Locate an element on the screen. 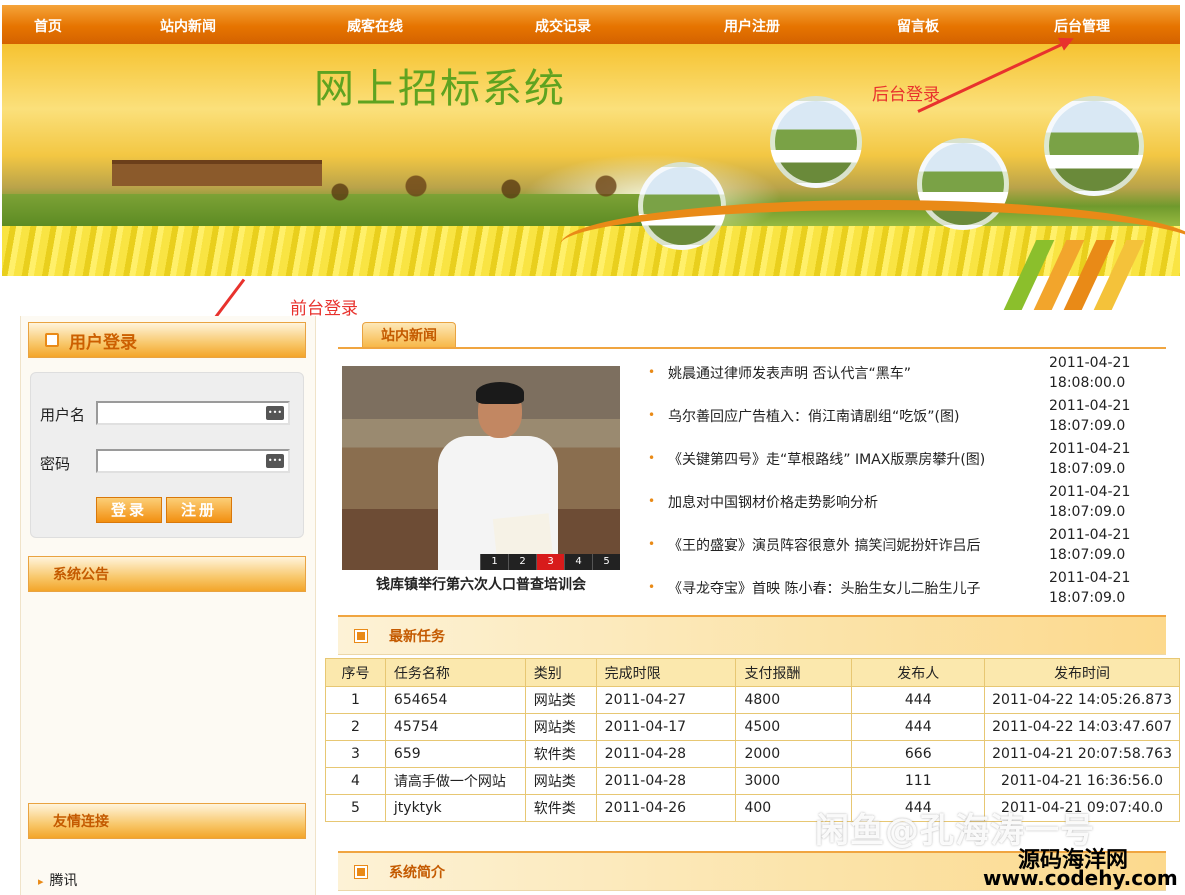 The image size is (1185, 895). cell-reward: 2000 is located at coordinates (794, 754).